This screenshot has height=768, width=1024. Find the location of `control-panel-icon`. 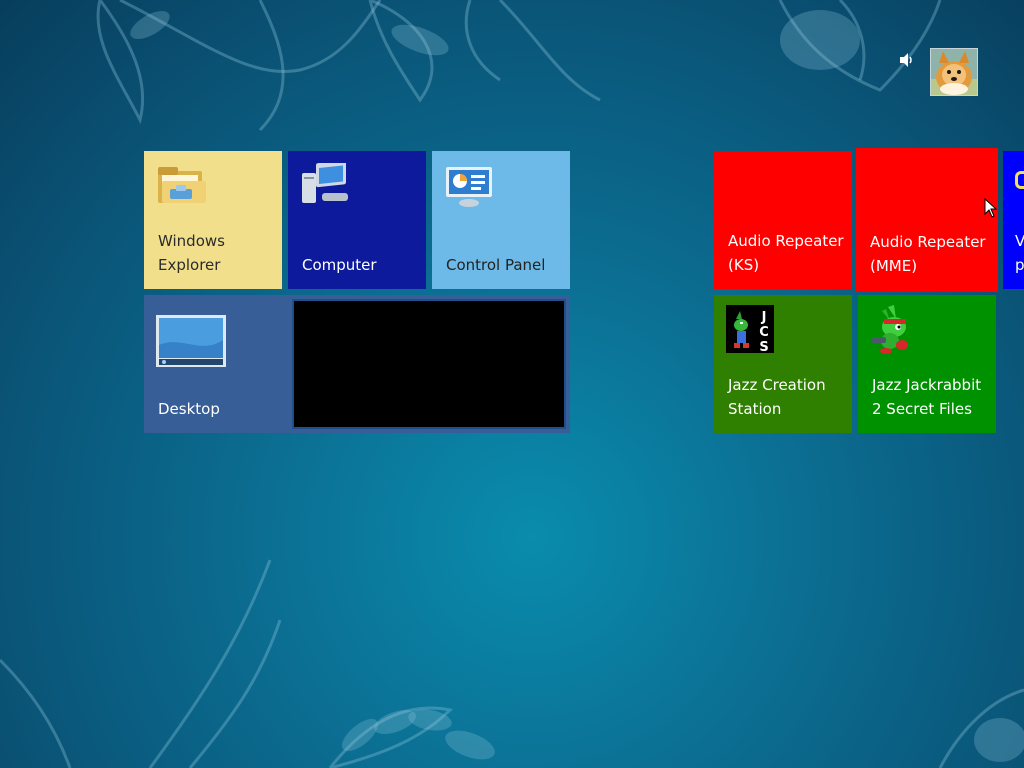

control-panel-icon is located at coordinates (469, 188).